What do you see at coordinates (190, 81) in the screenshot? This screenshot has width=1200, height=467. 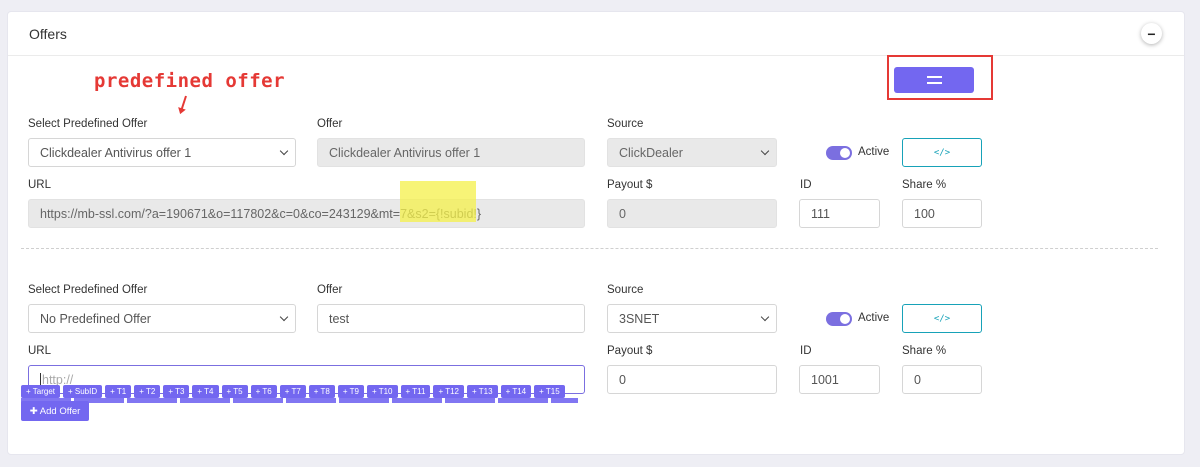 I see `annotation-label: predefined offer` at bounding box center [190, 81].